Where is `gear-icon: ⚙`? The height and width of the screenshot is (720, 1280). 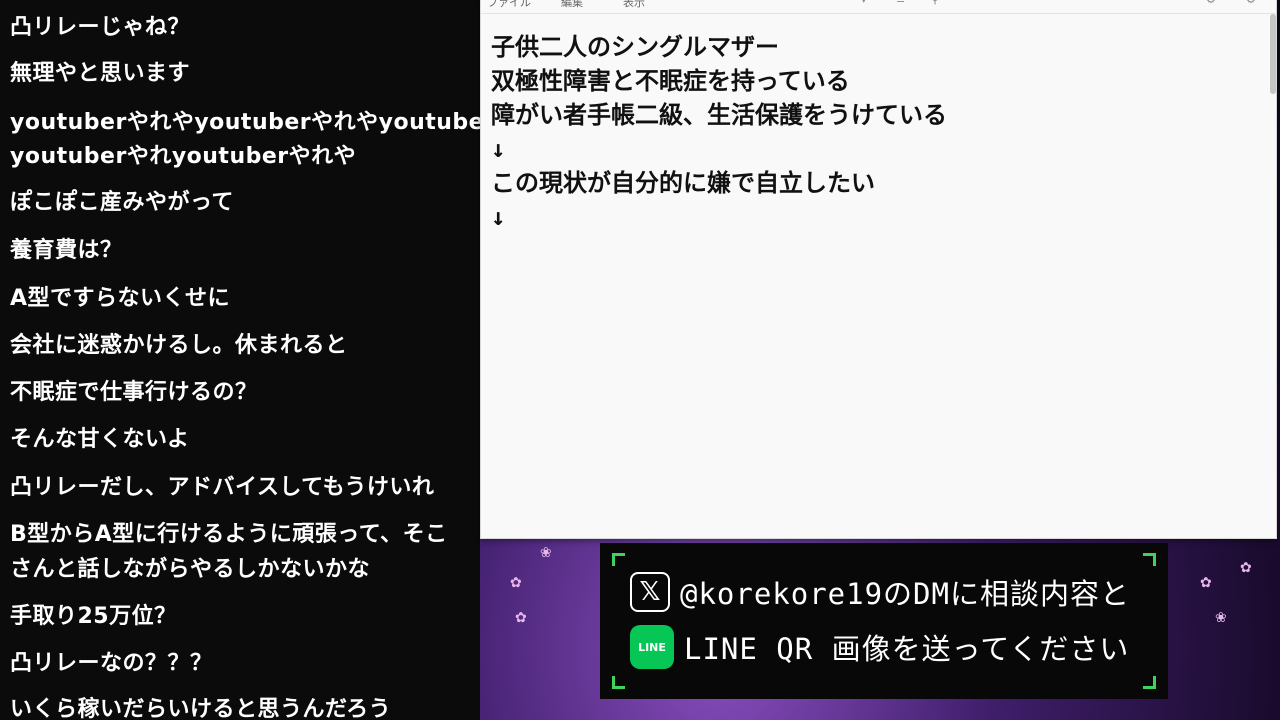 gear-icon: ⚙ is located at coordinates (1251, 3).